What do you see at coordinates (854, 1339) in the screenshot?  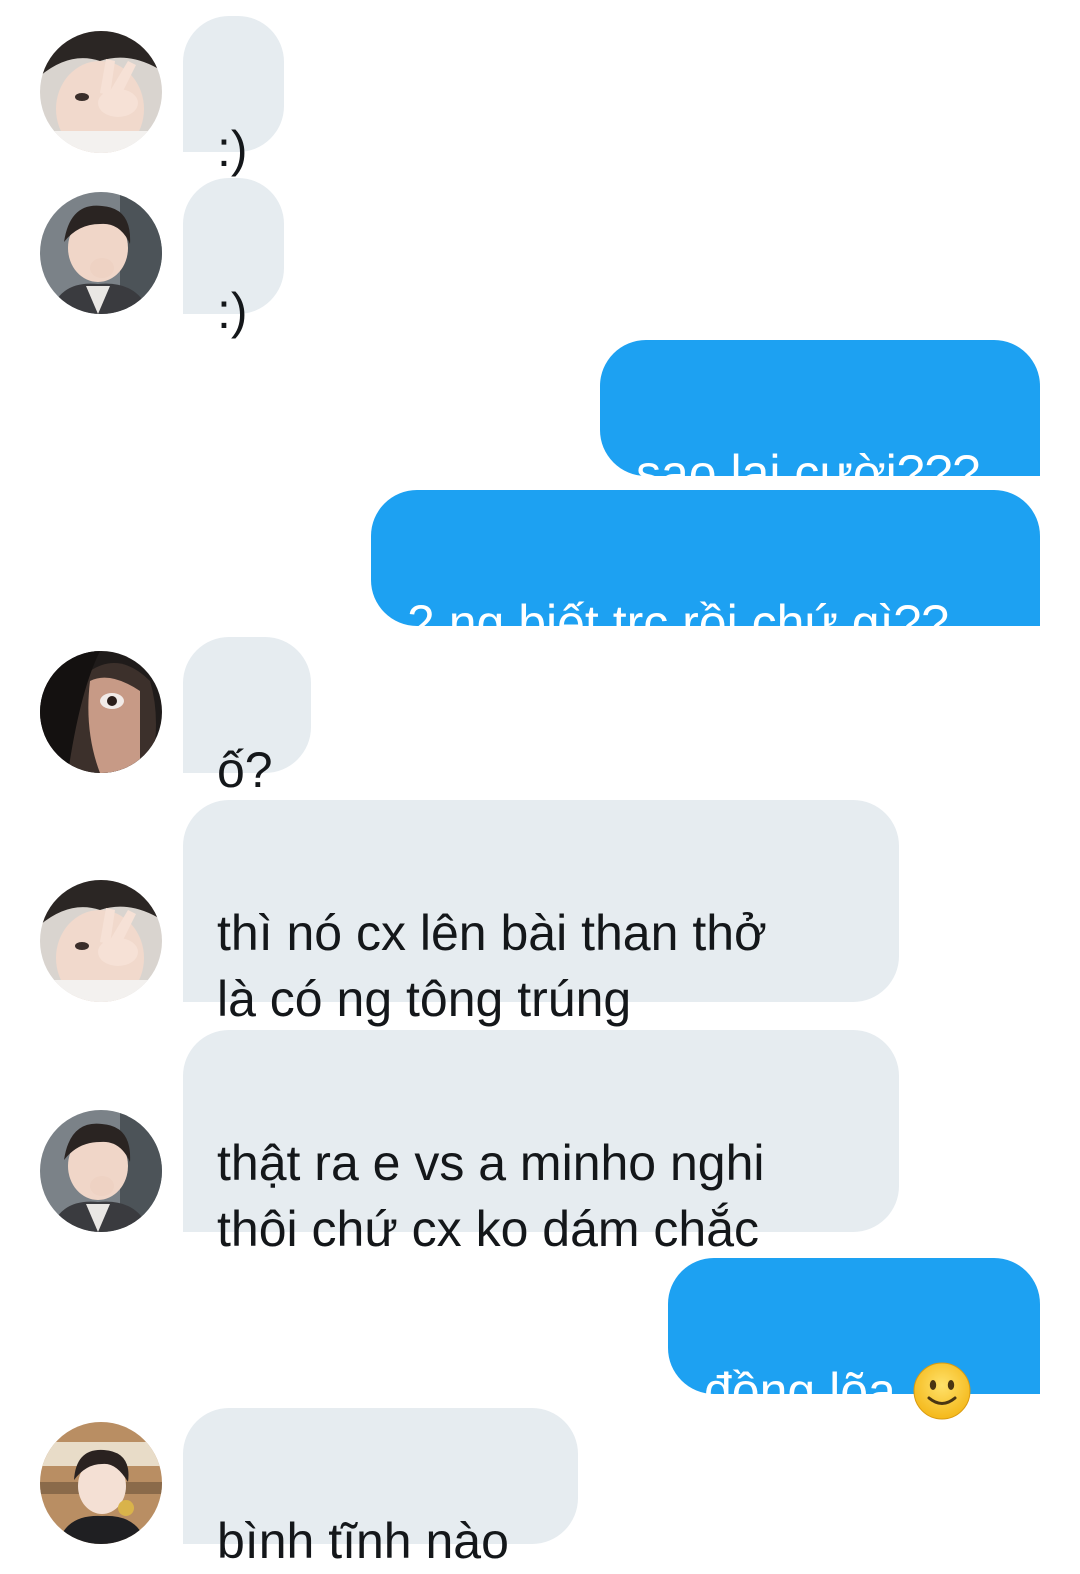 I see `message-bubble-outgoing: đồng lõa` at bounding box center [854, 1339].